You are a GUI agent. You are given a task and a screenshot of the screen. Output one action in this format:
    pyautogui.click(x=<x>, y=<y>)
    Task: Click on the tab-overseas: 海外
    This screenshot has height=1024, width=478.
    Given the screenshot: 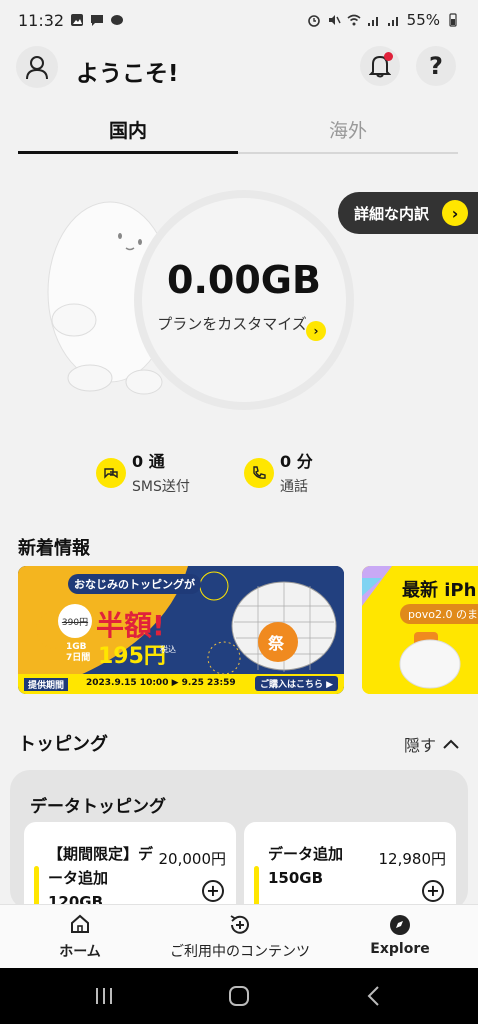 What is the action you would take?
    pyautogui.click(x=348, y=130)
    